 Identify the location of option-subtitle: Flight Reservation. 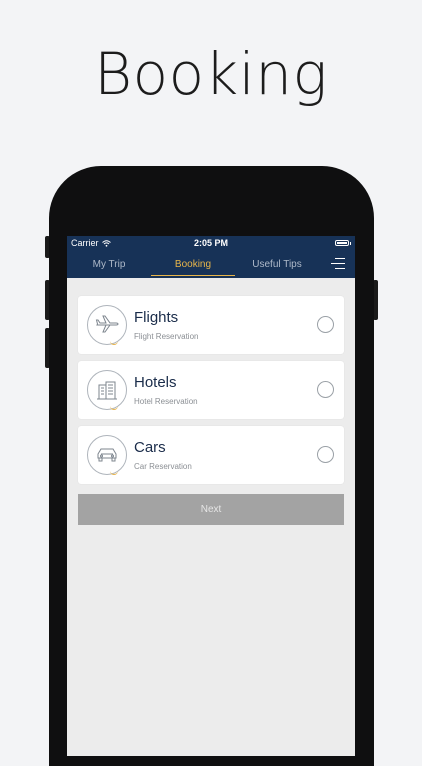
(166, 336).